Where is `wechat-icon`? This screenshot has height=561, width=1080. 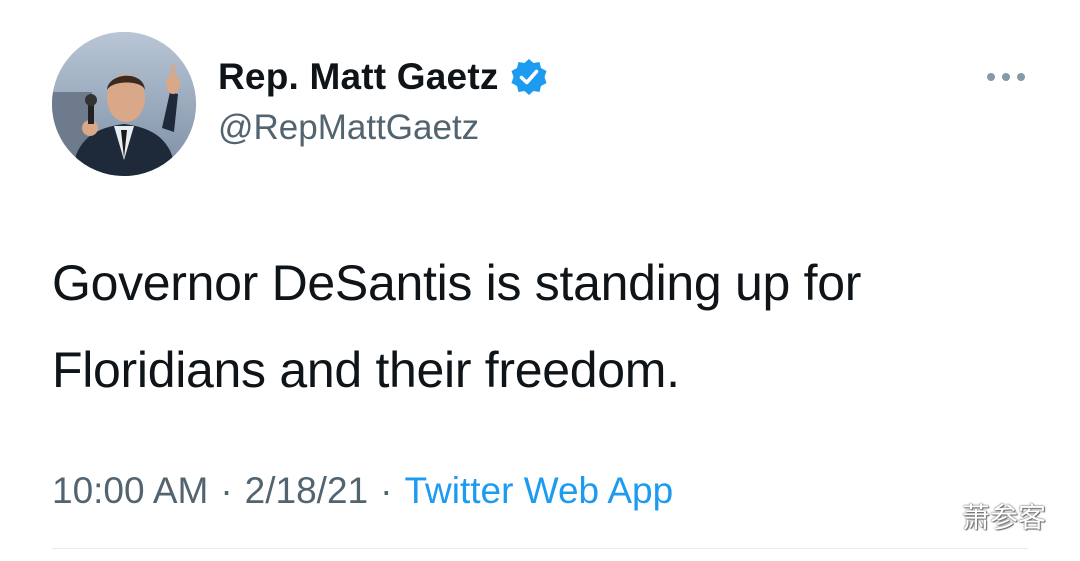 wechat-icon is located at coordinates (936, 516).